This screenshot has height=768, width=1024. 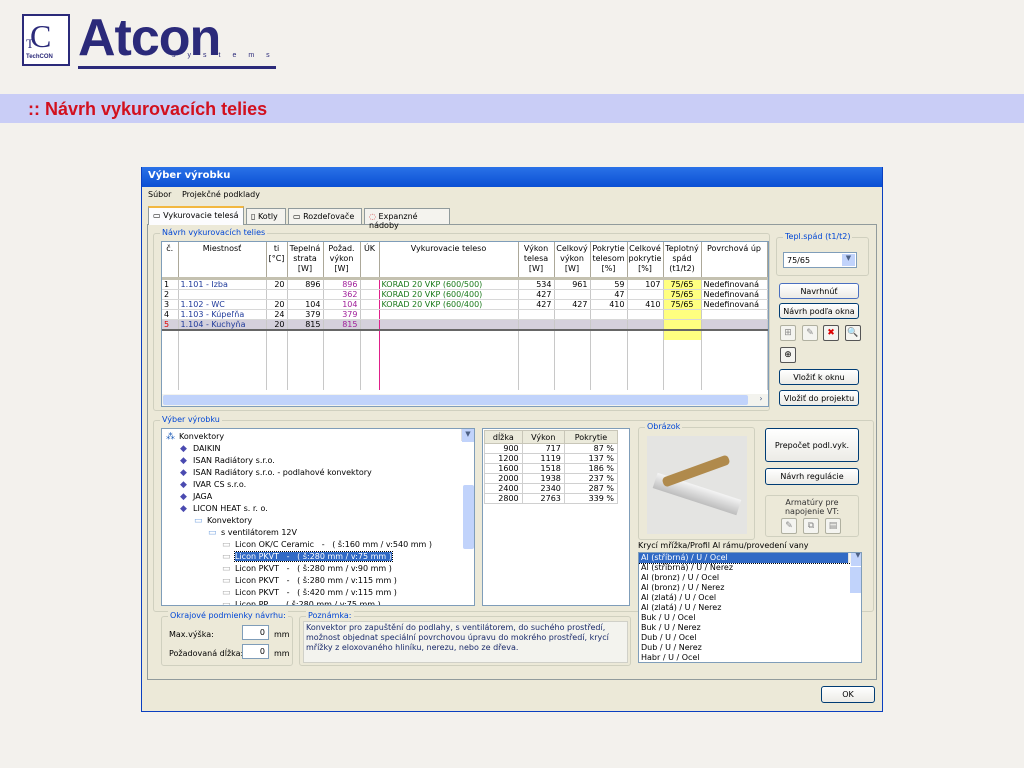 I want to click on column-header: Teplotný spád (t1/t2), so click(x=682, y=261).